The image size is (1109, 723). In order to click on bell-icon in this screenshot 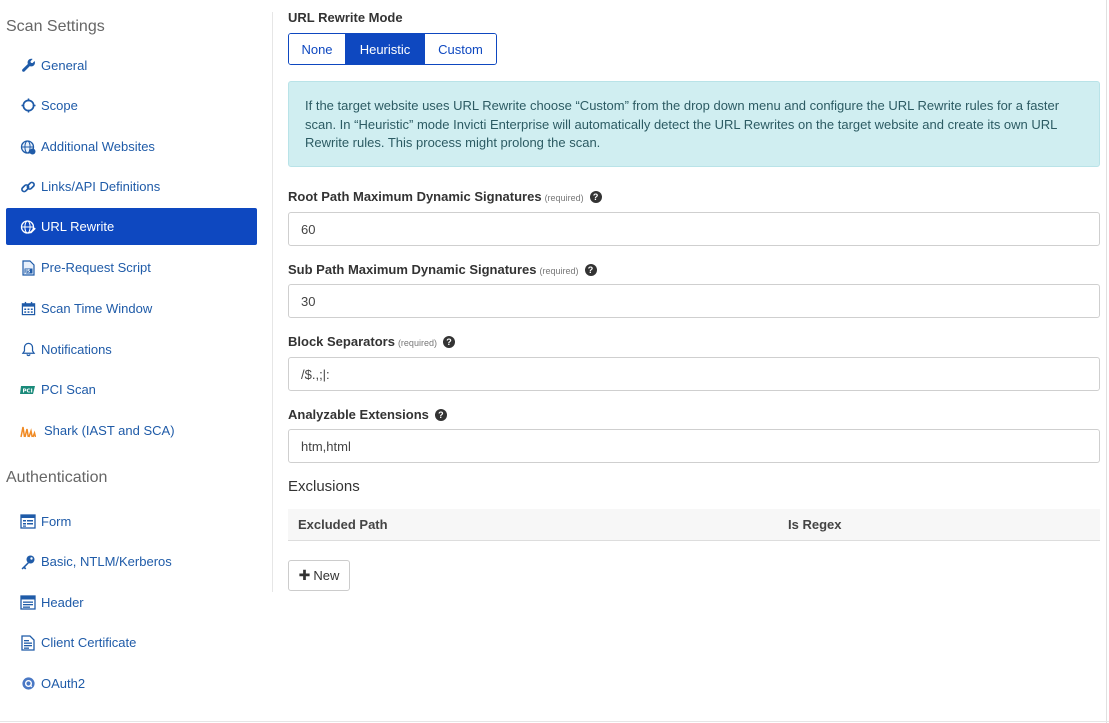, I will do `click(28, 350)`.